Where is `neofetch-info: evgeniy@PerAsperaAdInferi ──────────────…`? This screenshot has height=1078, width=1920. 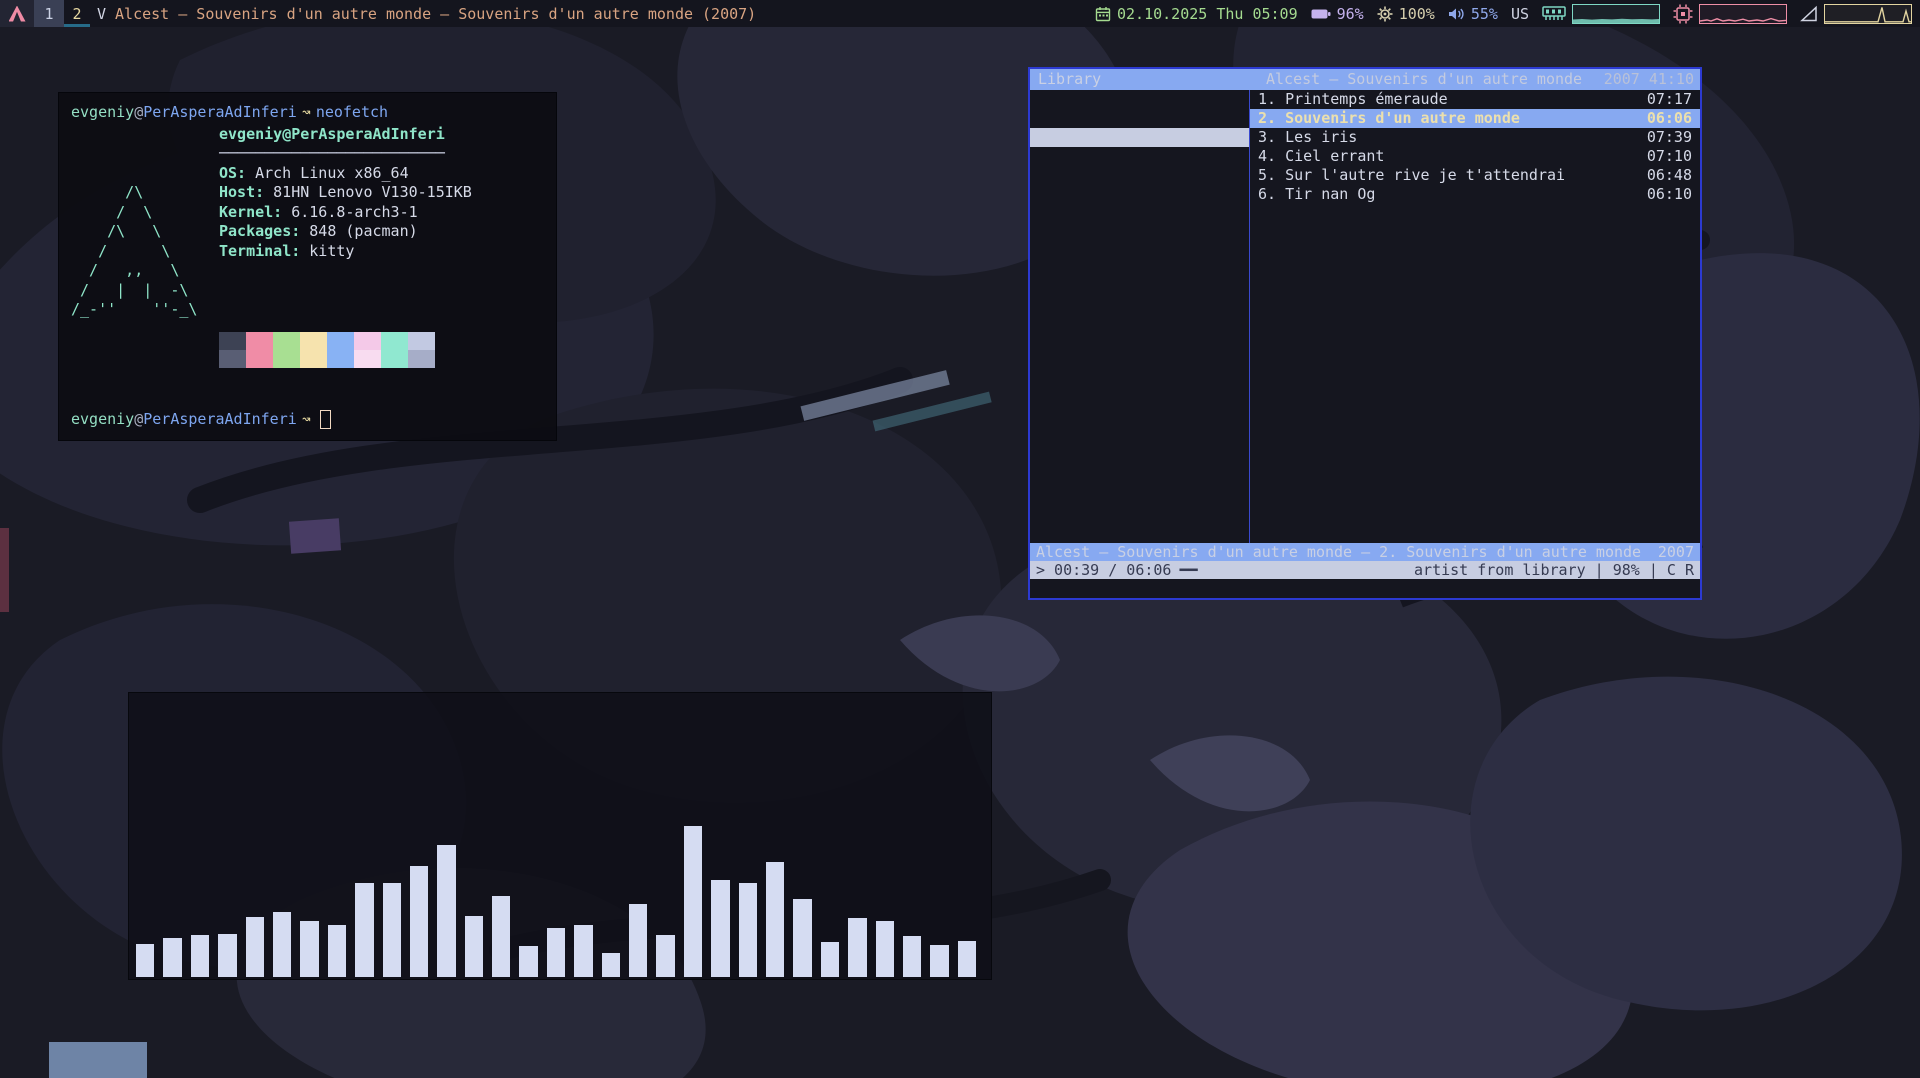
neofetch-info: evgeniy@PerAsperaAdInferi ──────────────… is located at coordinates (345, 222).